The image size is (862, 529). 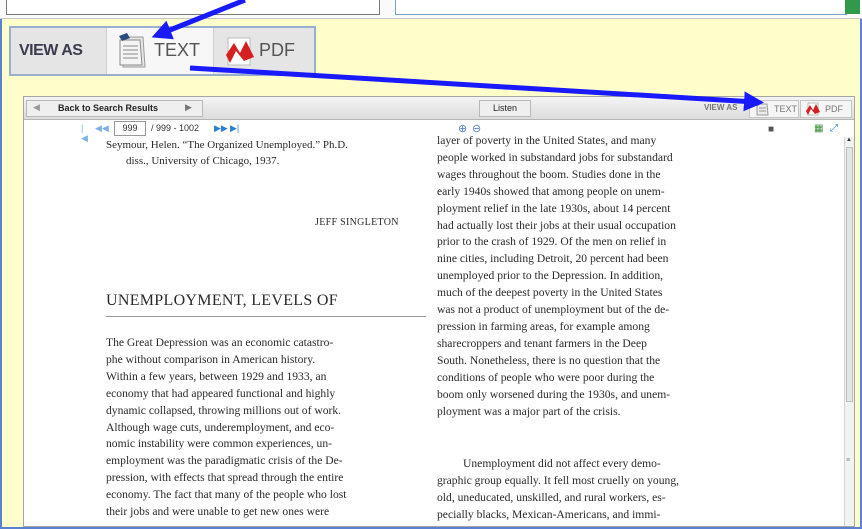 What do you see at coordinates (198, 20) in the screenshot?
I see `arrow-to-view-as` at bounding box center [198, 20].